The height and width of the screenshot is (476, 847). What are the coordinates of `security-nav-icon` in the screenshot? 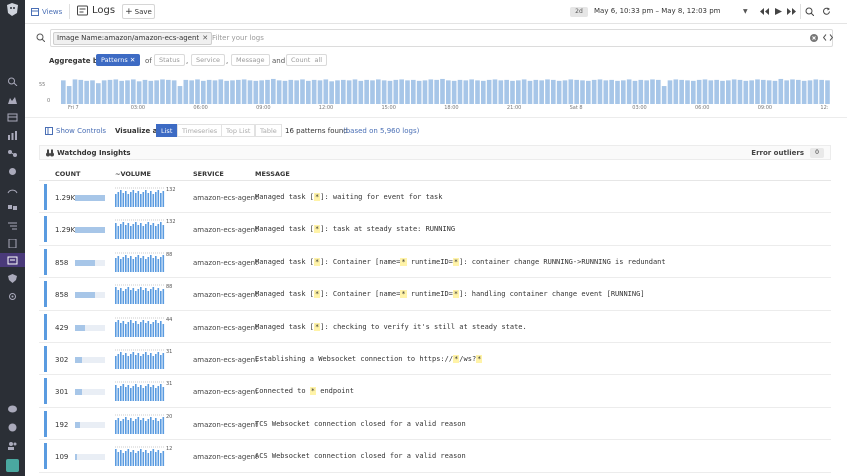 It's located at (12, 278).